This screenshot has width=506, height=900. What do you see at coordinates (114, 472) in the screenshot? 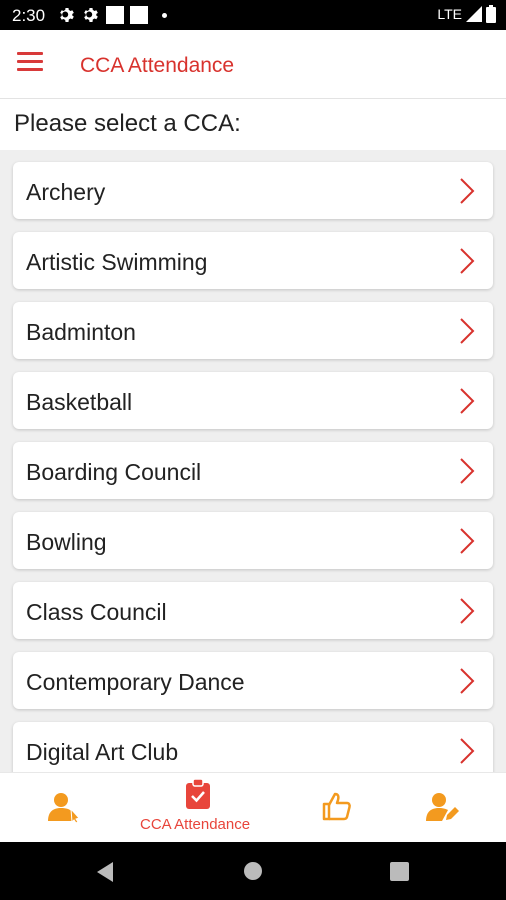
I see `cca-item-label: Boarding Council` at bounding box center [114, 472].